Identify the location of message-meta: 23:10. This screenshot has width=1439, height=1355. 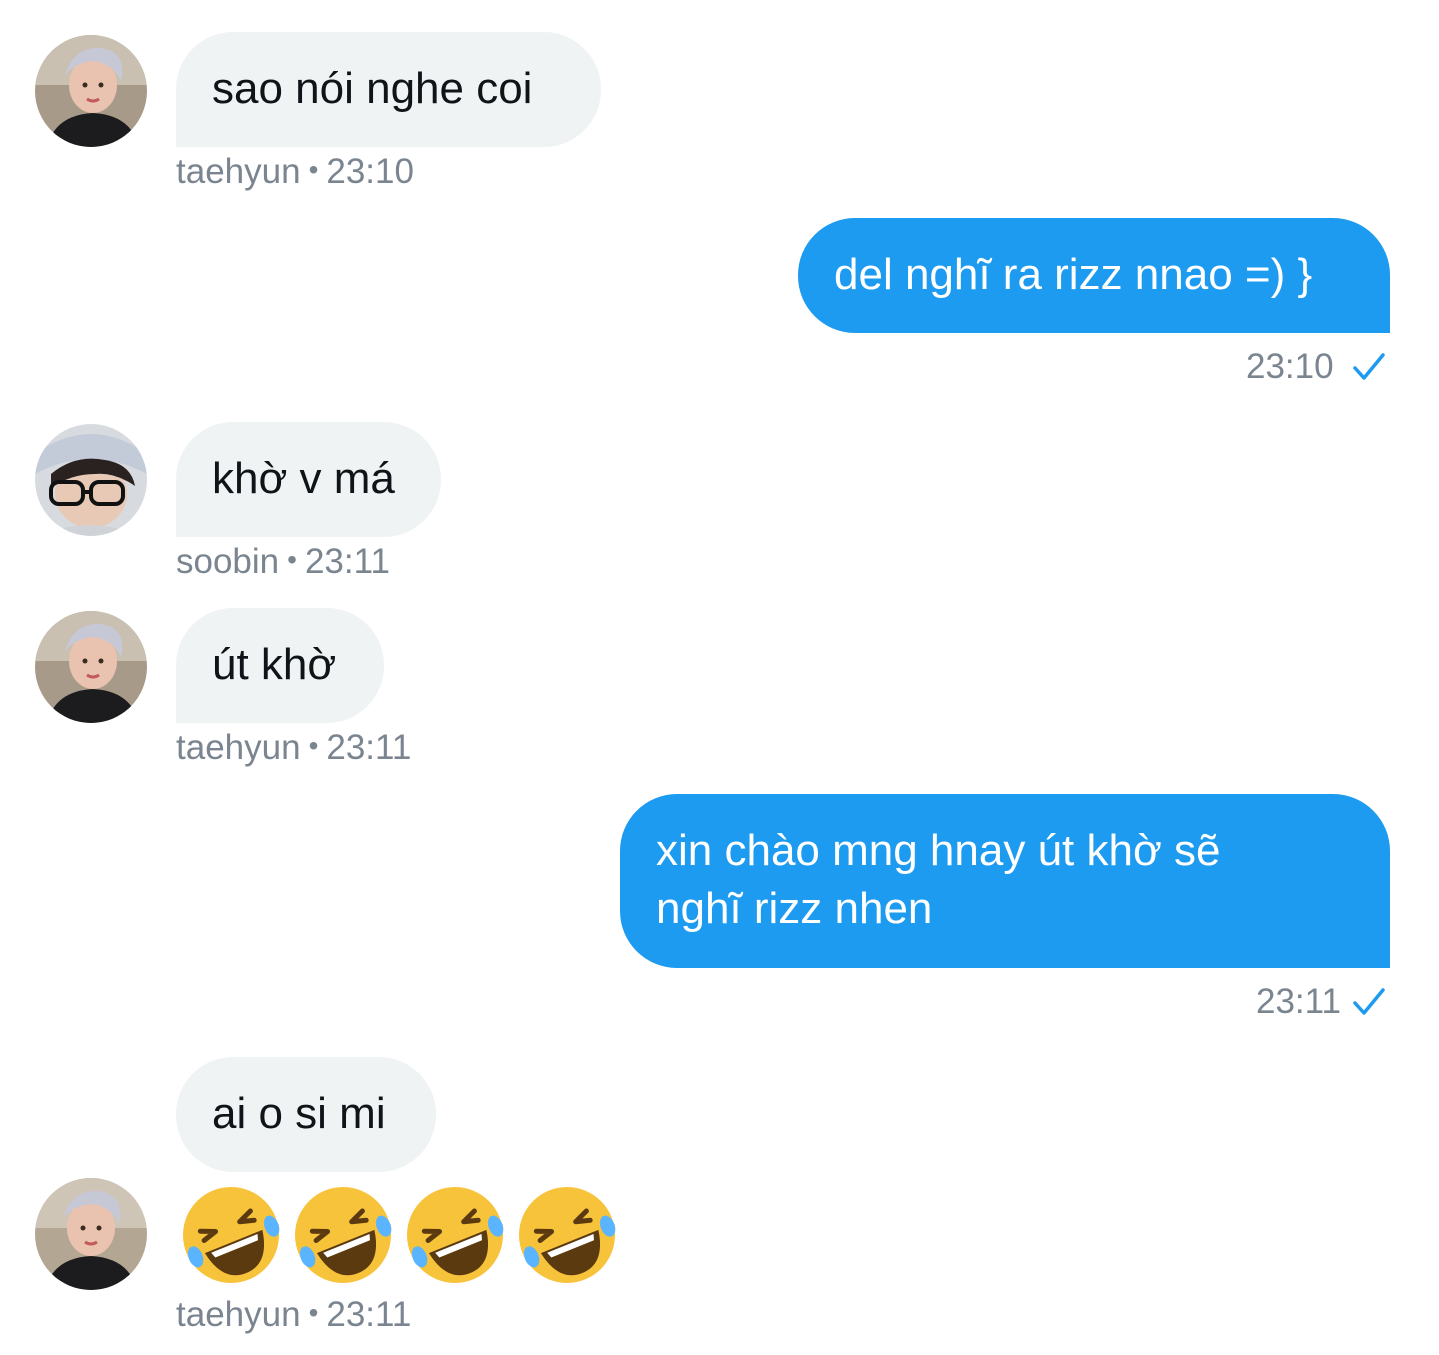
(1290, 367).